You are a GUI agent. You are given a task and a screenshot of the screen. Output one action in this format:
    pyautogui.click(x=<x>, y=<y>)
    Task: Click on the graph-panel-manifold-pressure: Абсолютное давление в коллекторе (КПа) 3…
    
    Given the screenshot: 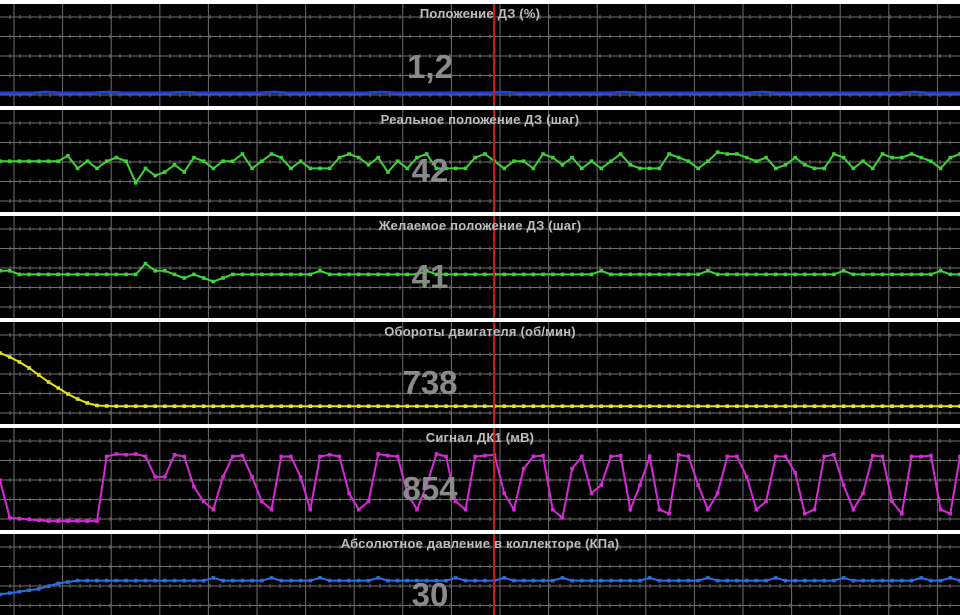 What is the action you would take?
    pyautogui.click(x=480, y=574)
    